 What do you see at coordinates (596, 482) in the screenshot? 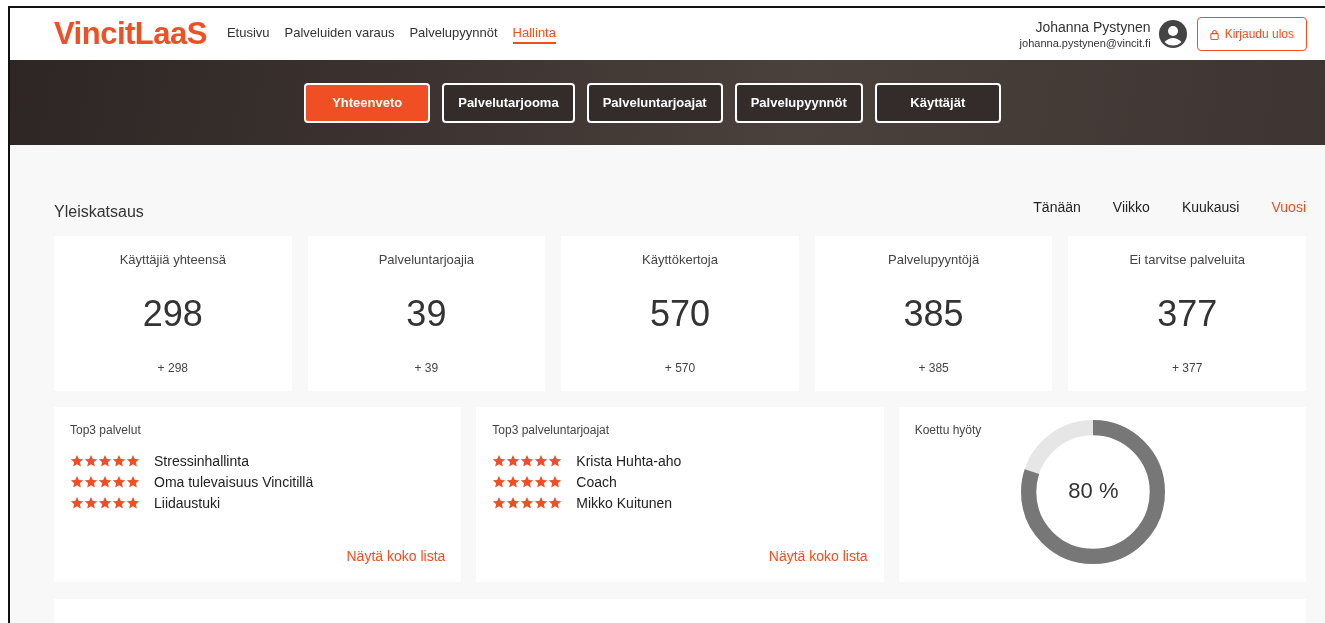
I see `list-item-name: Coach` at bounding box center [596, 482].